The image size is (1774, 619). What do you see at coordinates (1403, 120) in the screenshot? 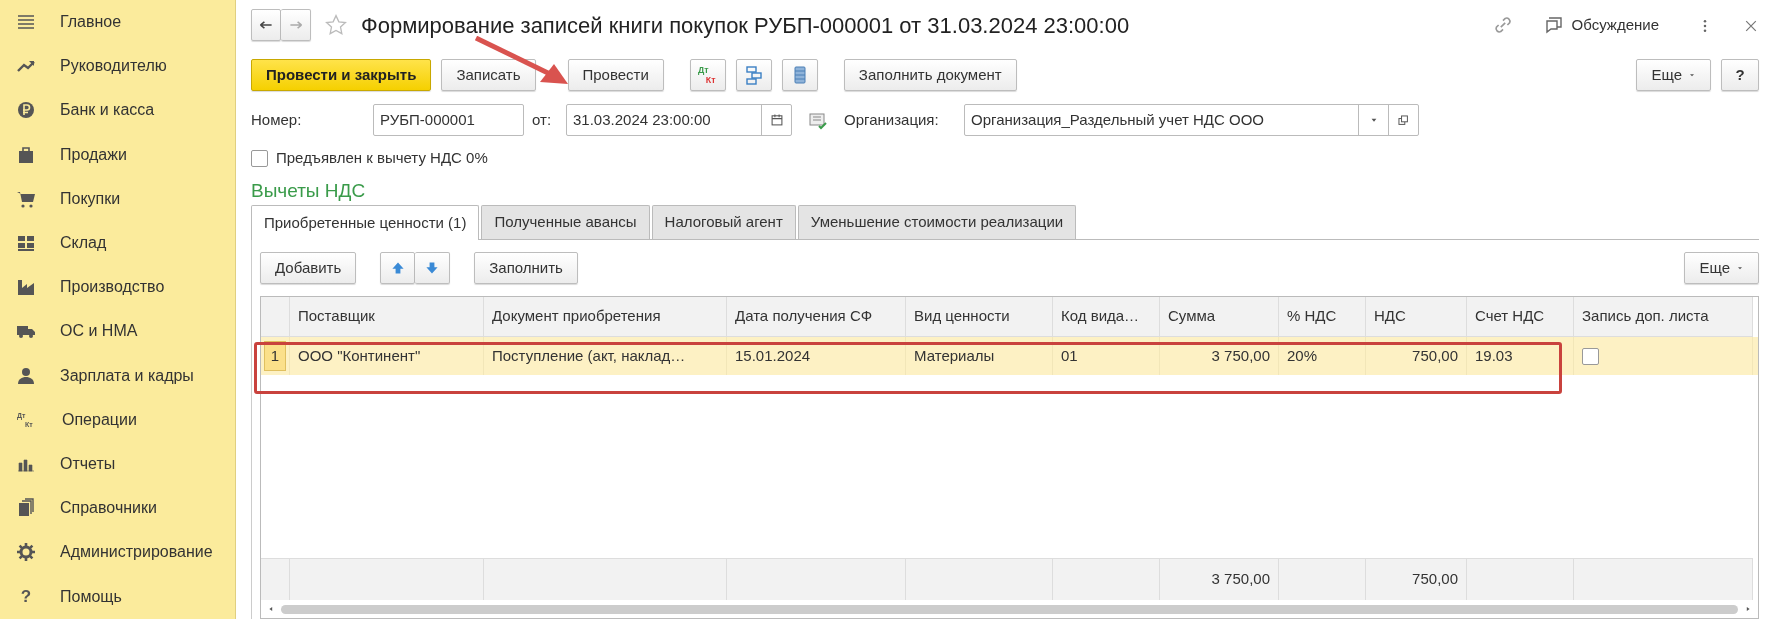
I see `open-window-icon` at bounding box center [1403, 120].